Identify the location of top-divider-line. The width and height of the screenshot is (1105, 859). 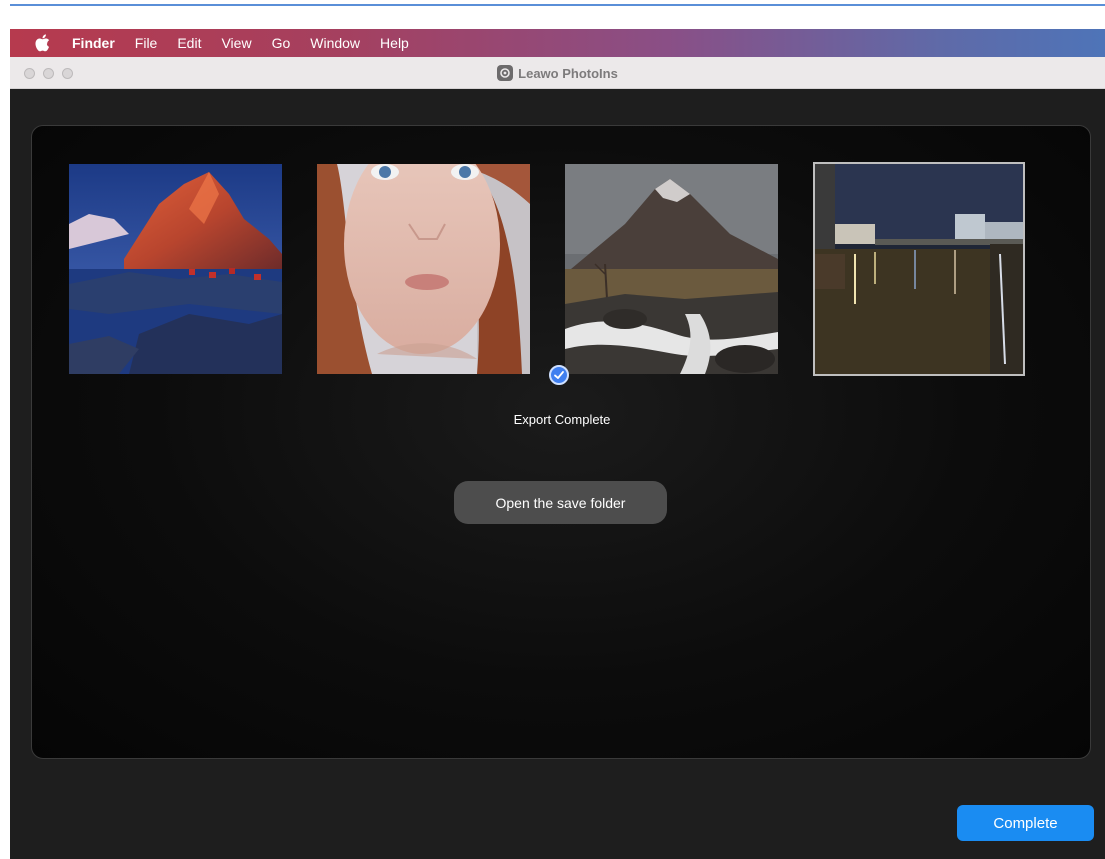
(557, 5).